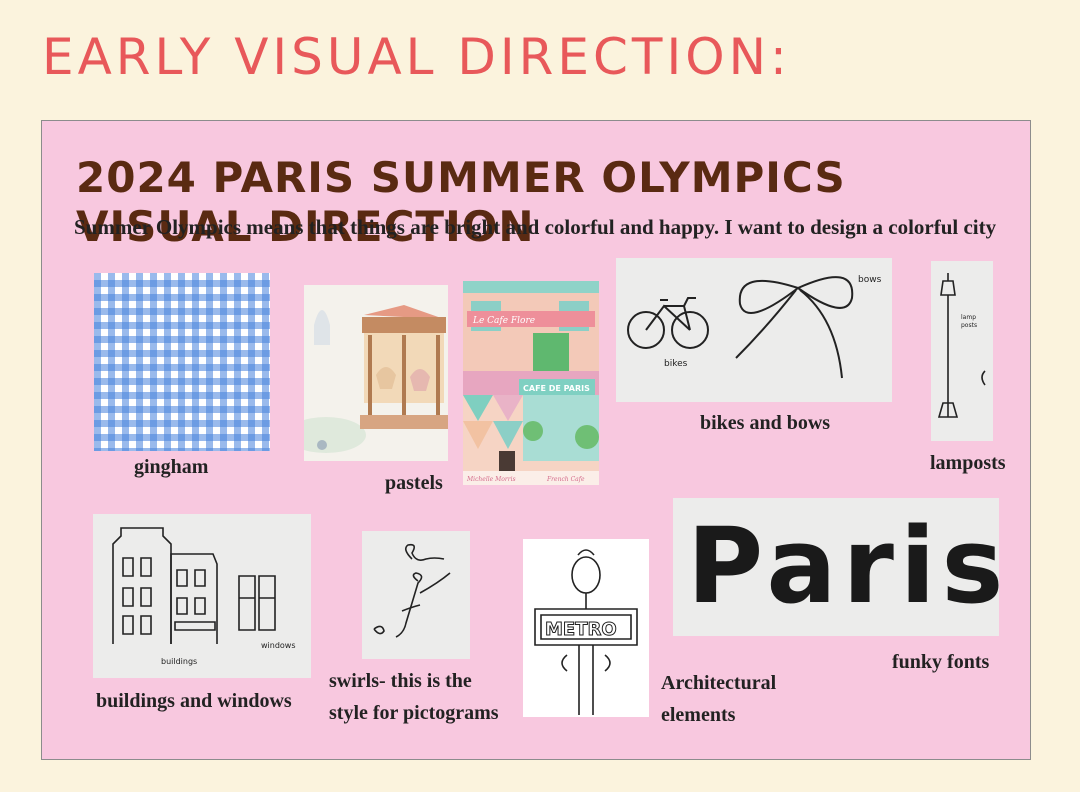  I want to click on funky-font-sketch: Paris, so click(836, 567).